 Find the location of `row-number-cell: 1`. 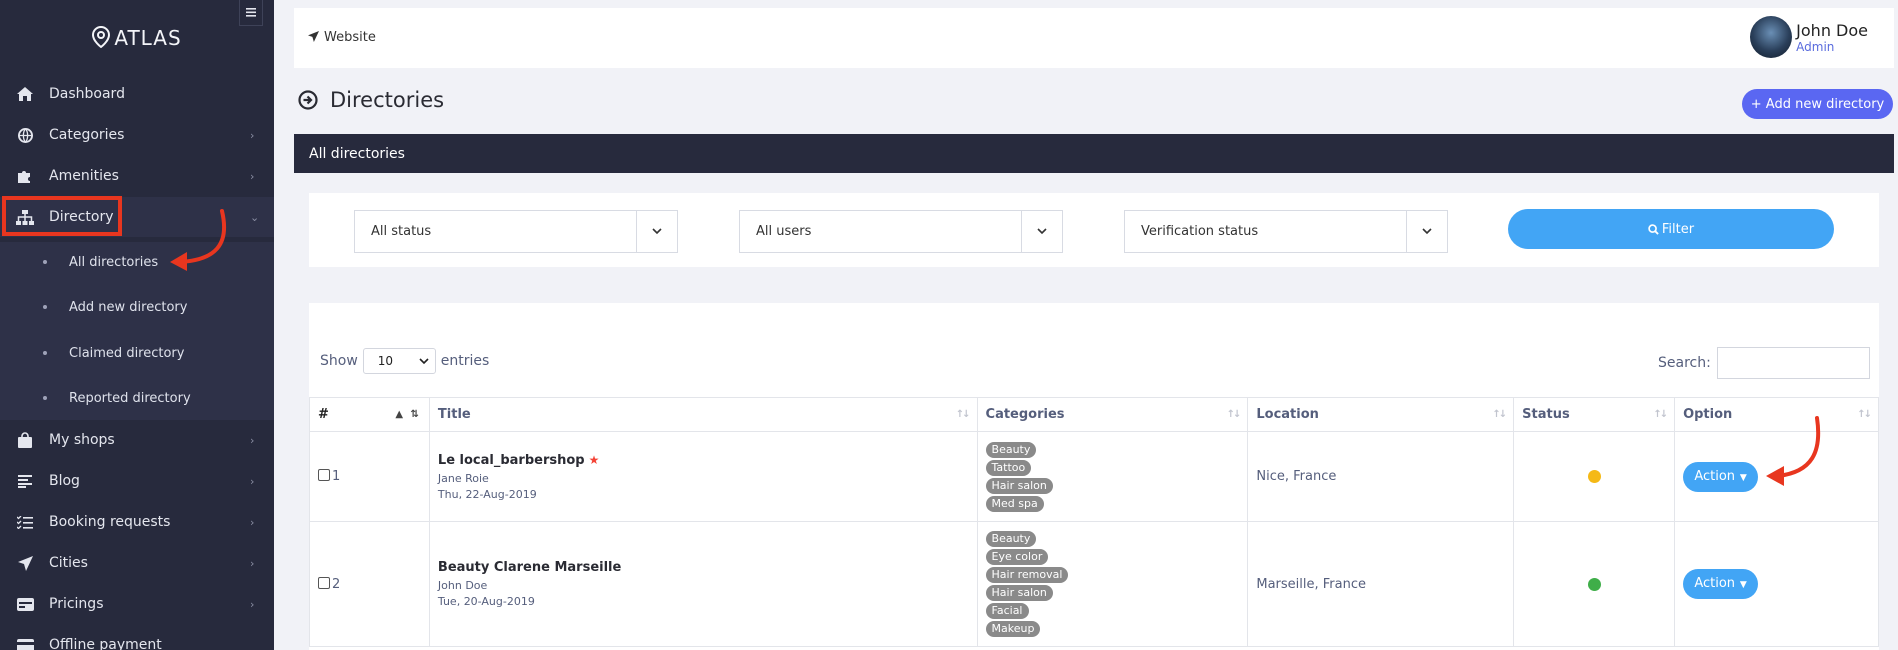

row-number-cell: 1 is located at coordinates (369, 476).